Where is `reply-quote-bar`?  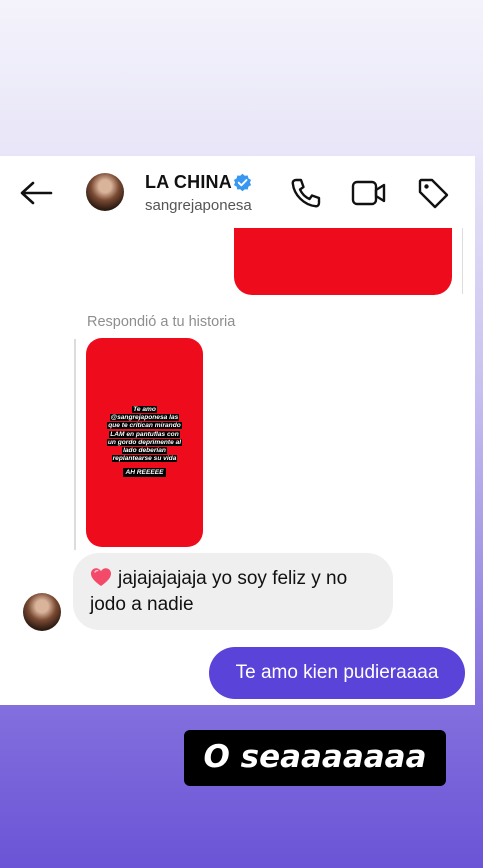 reply-quote-bar is located at coordinates (75, 444).